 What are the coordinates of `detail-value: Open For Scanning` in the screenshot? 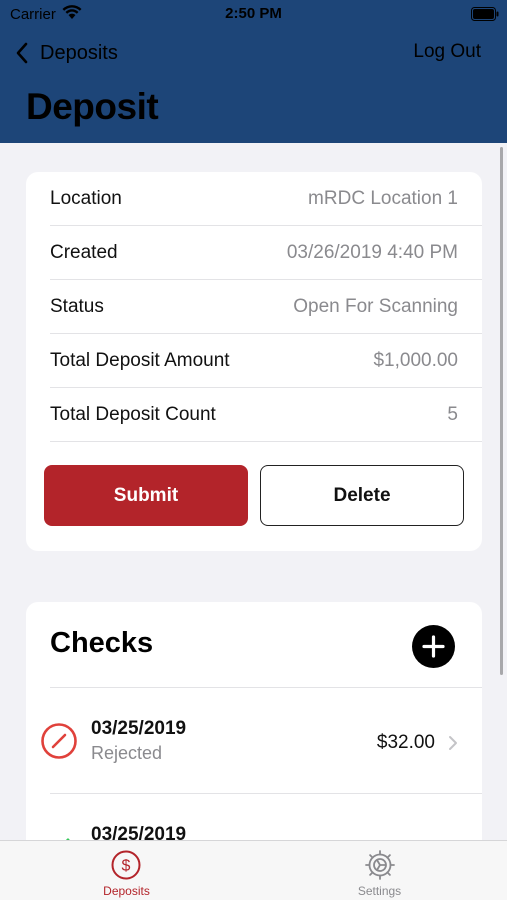 It's located at (375, 306).